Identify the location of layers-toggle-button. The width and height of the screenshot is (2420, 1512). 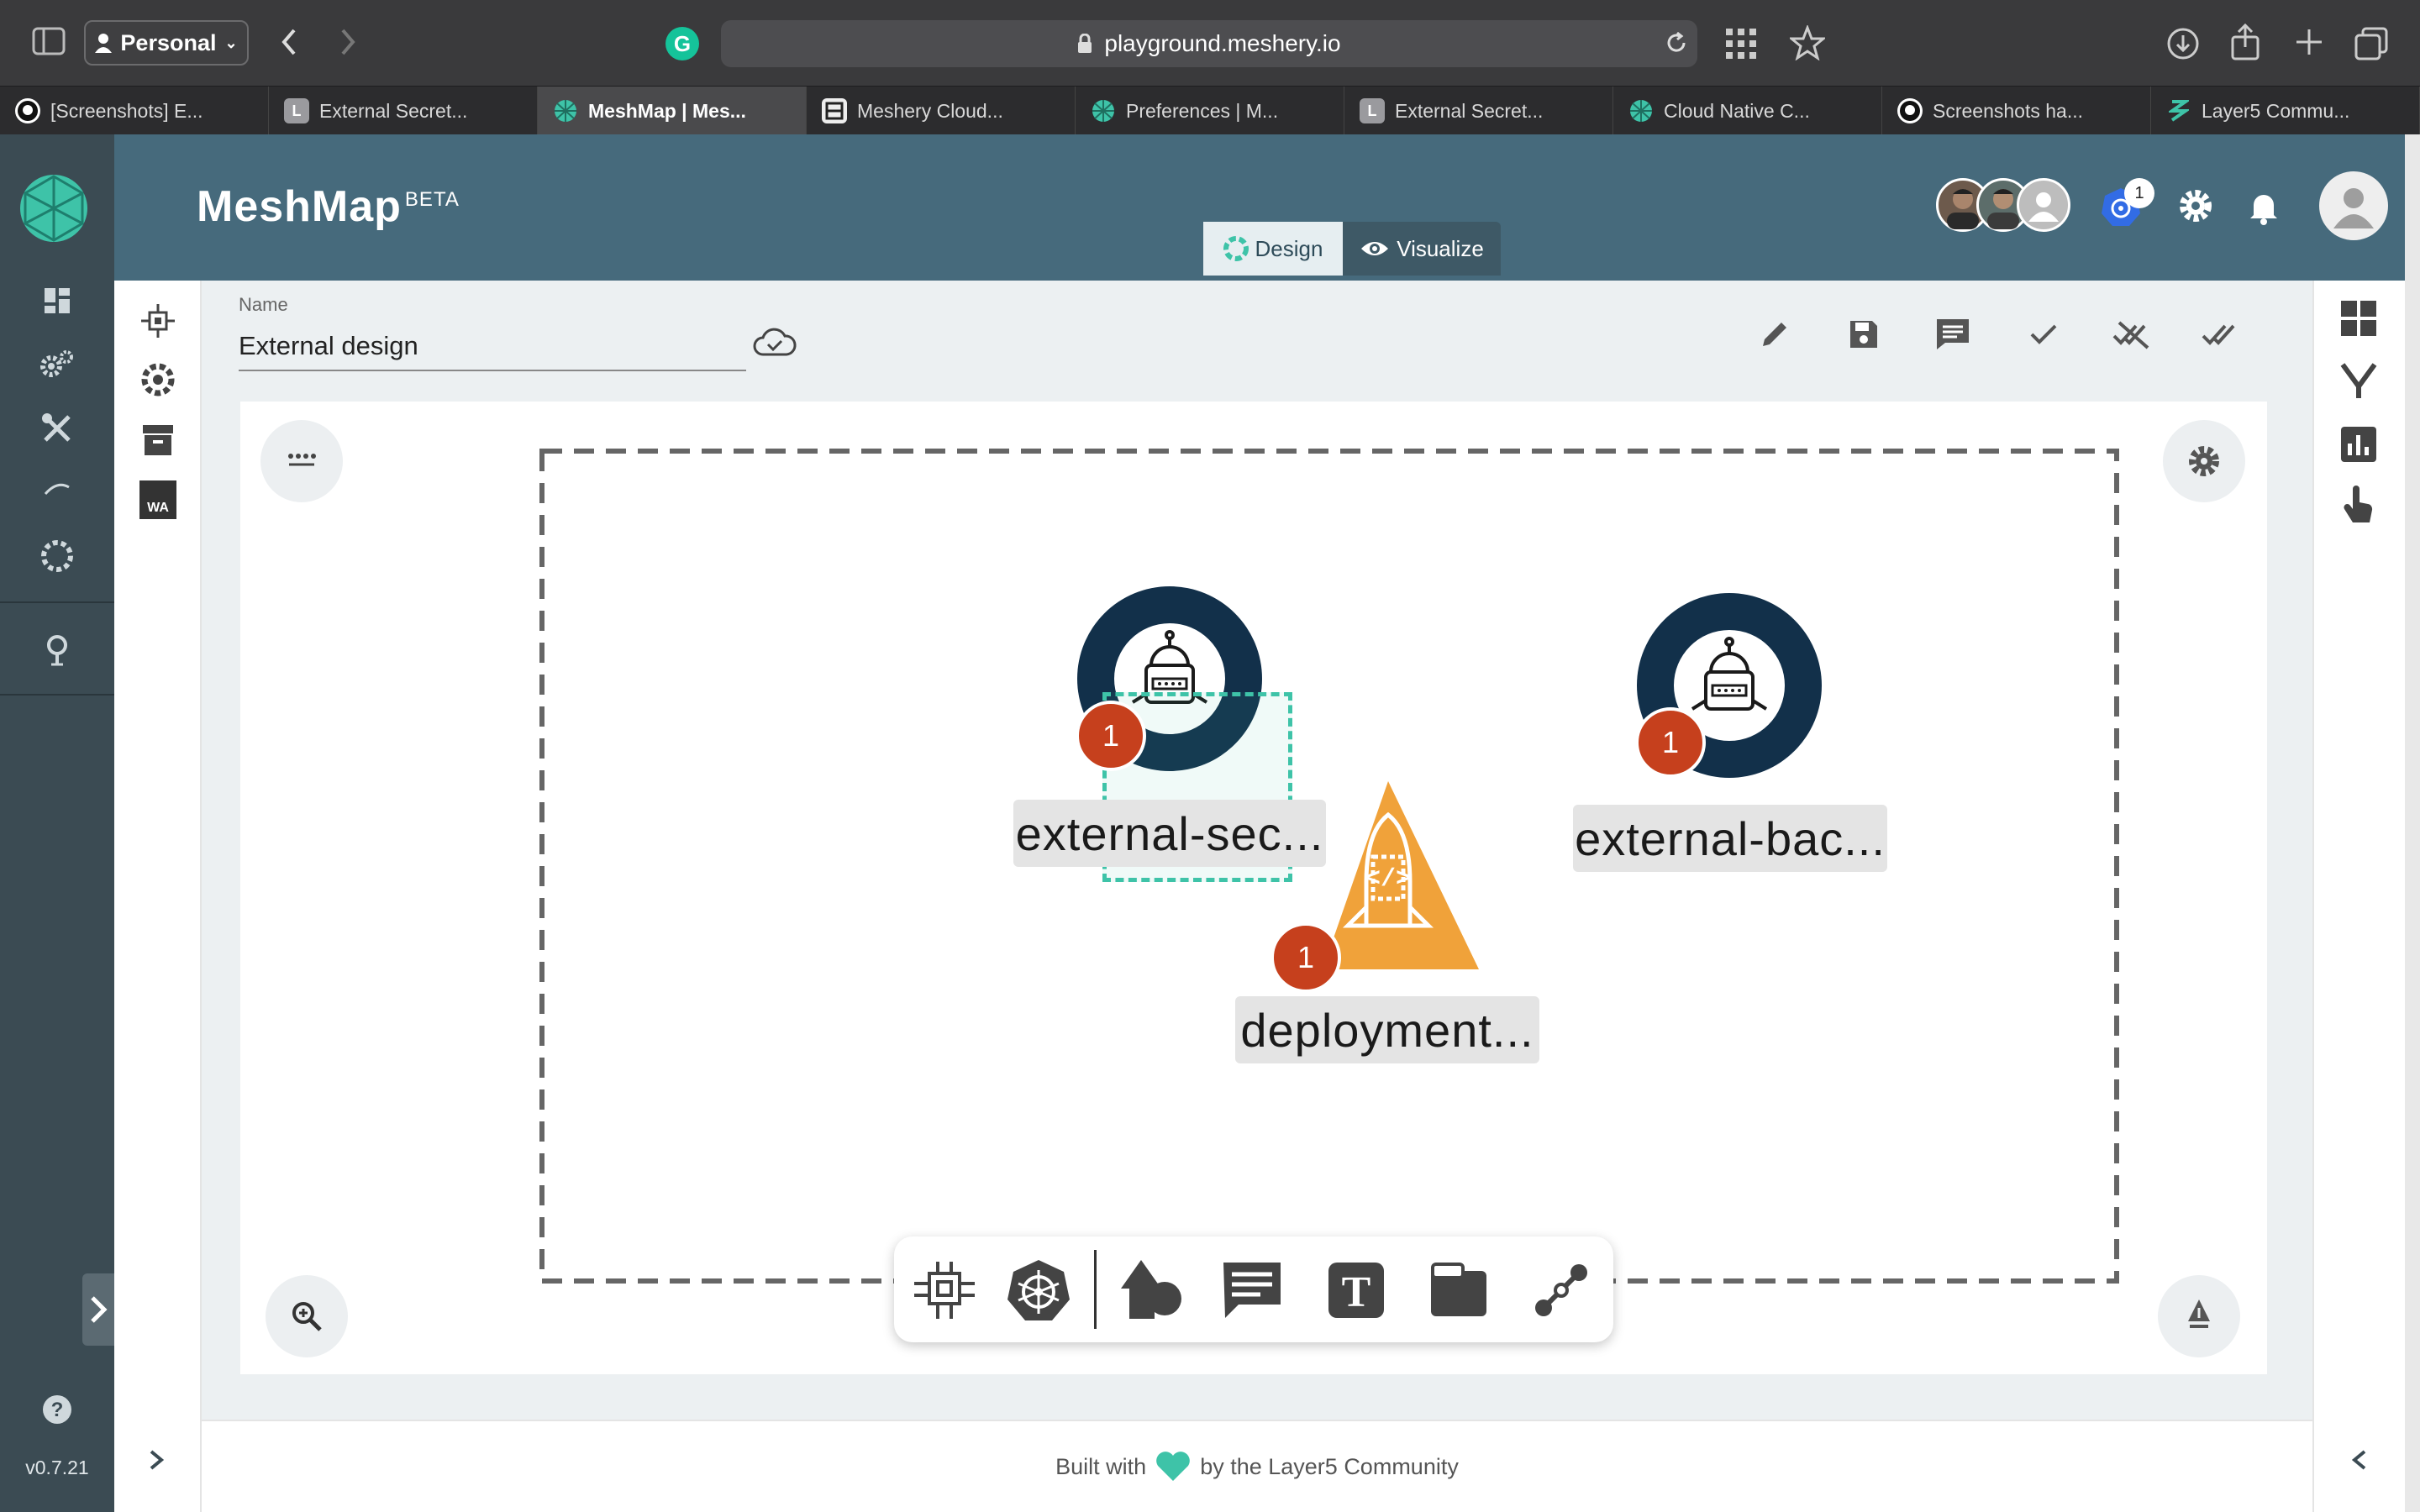
(301, 461).